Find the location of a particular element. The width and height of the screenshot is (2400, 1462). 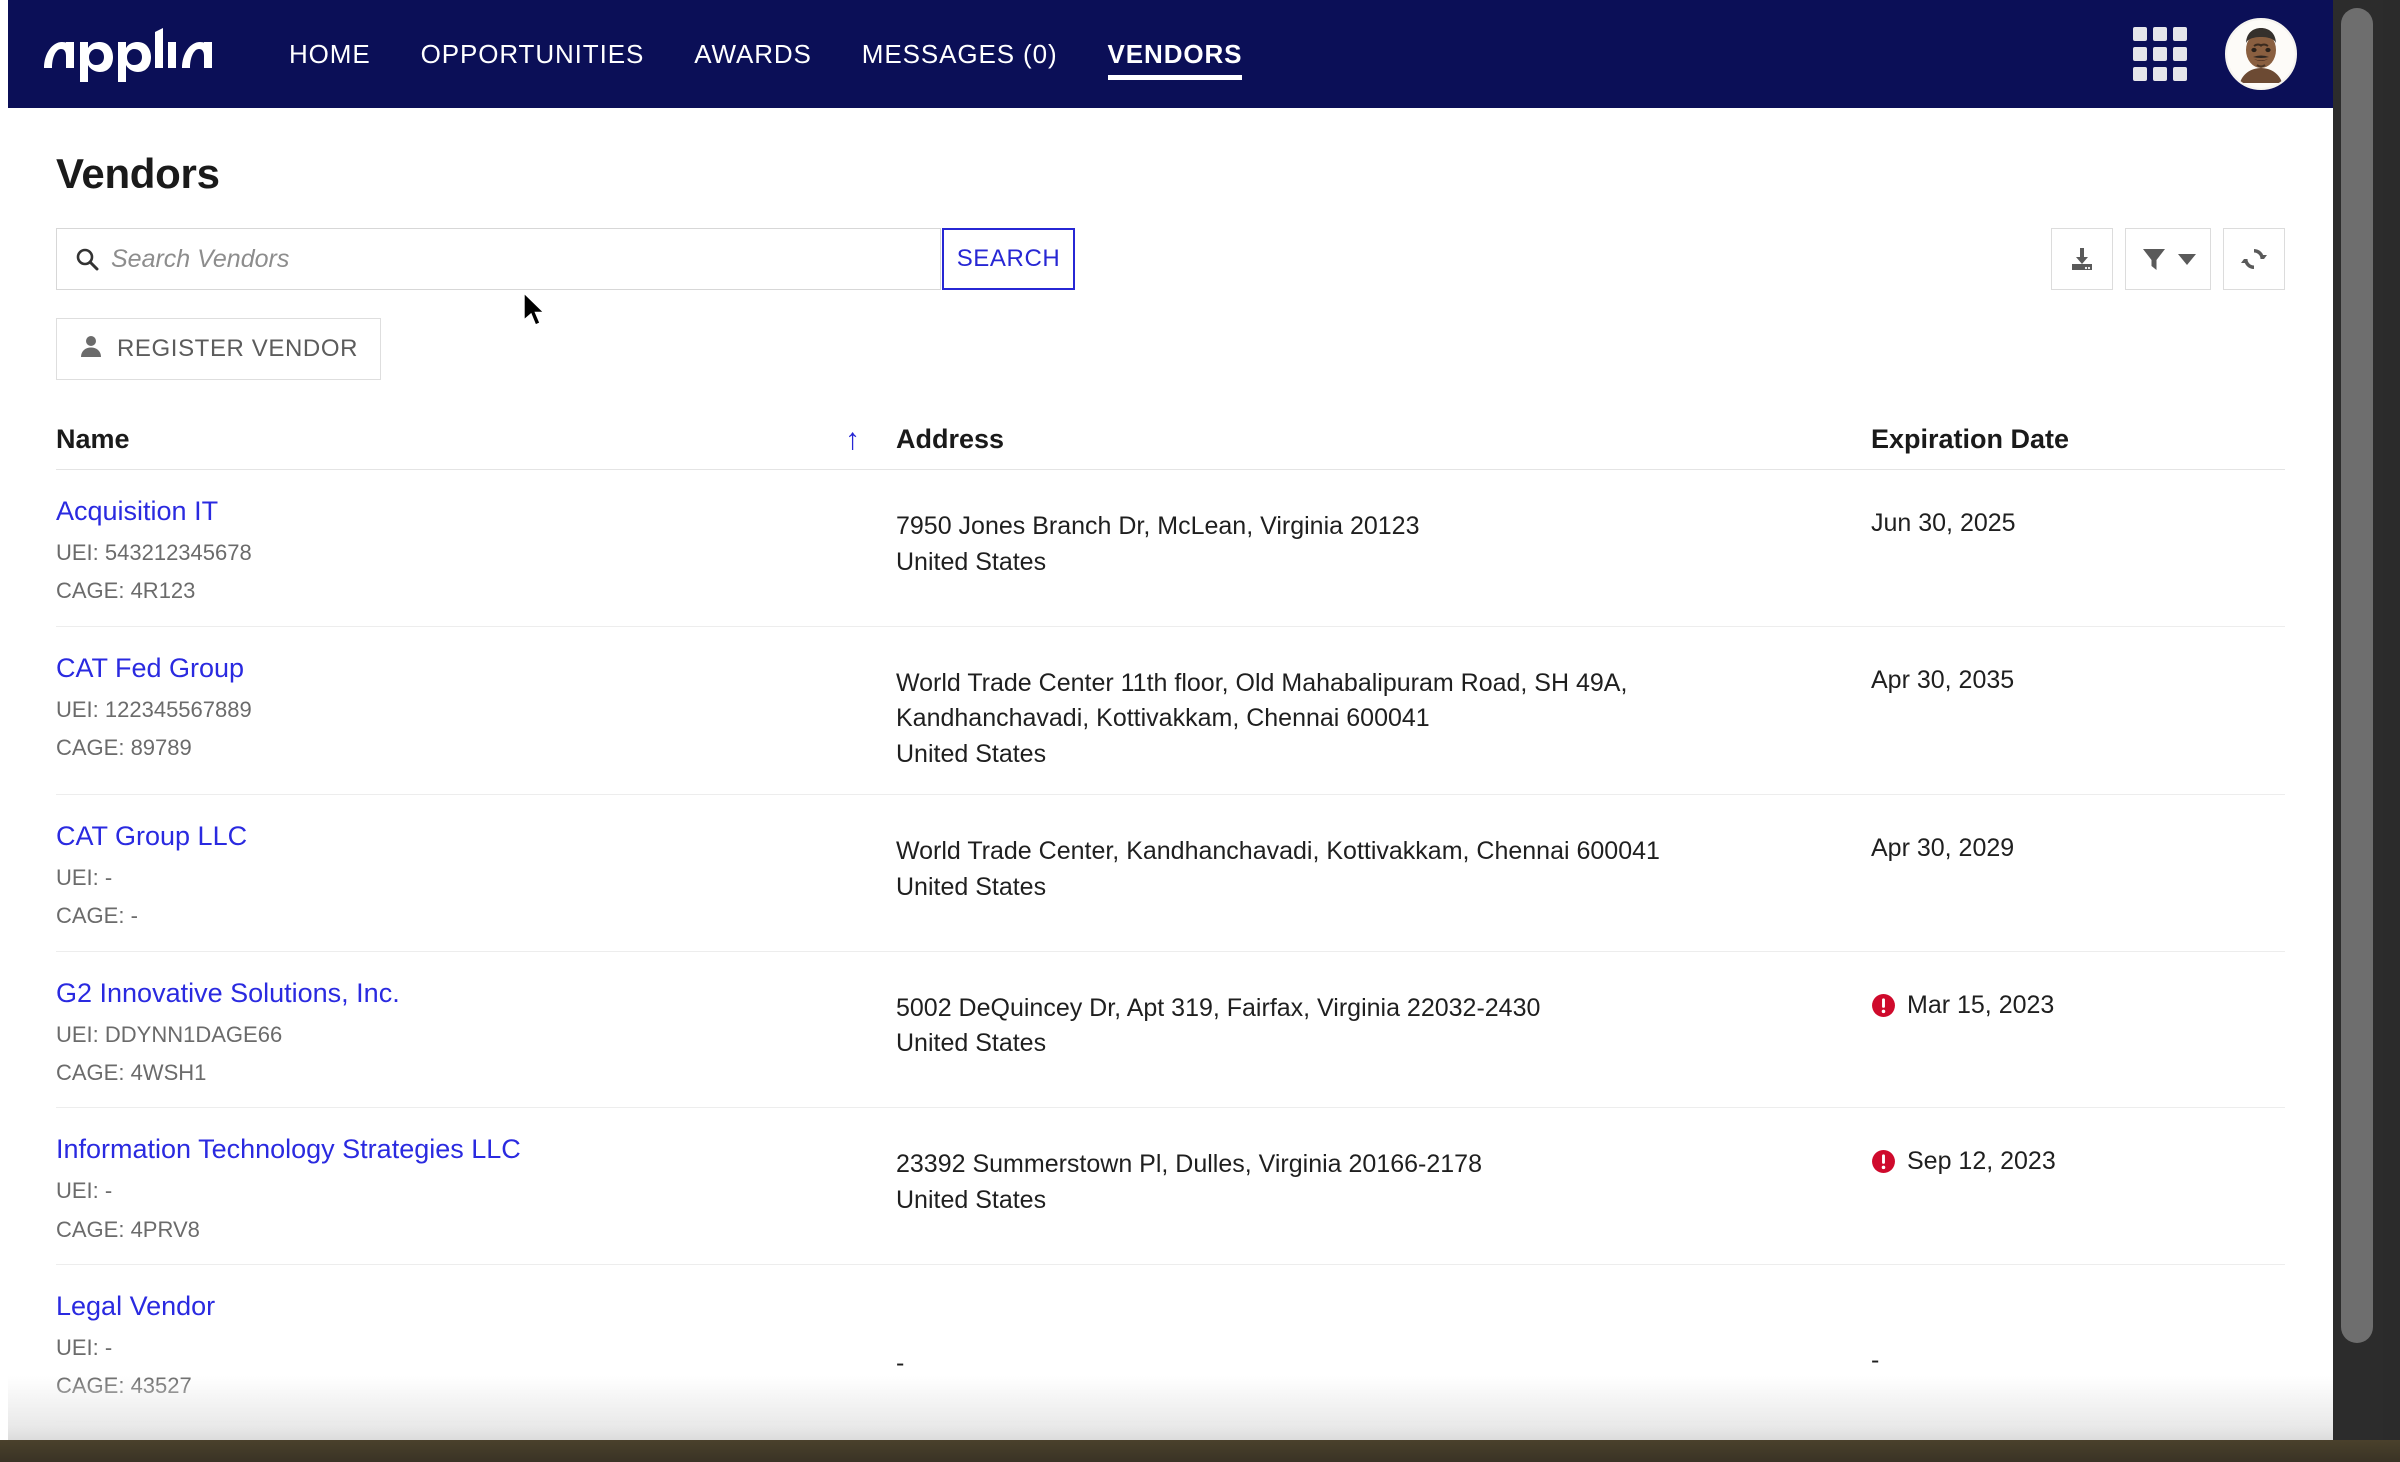

export-button is located at coordinates (2082, 259).